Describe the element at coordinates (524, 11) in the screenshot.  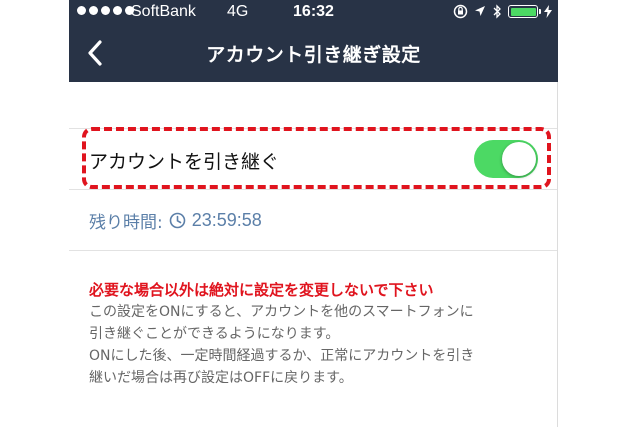
I see `battery-icon` at that location.